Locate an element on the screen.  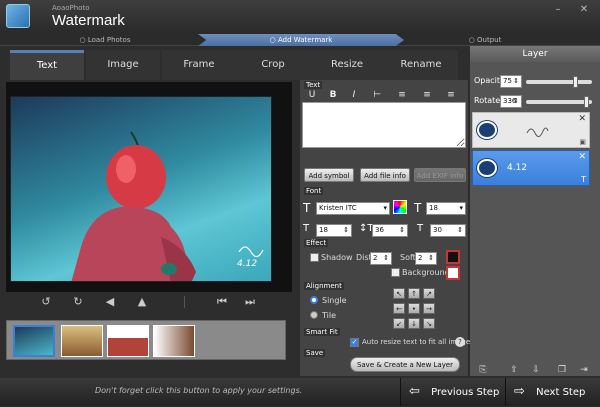
brand-small: AoaoPhoto is located at coordinates (71, 8).